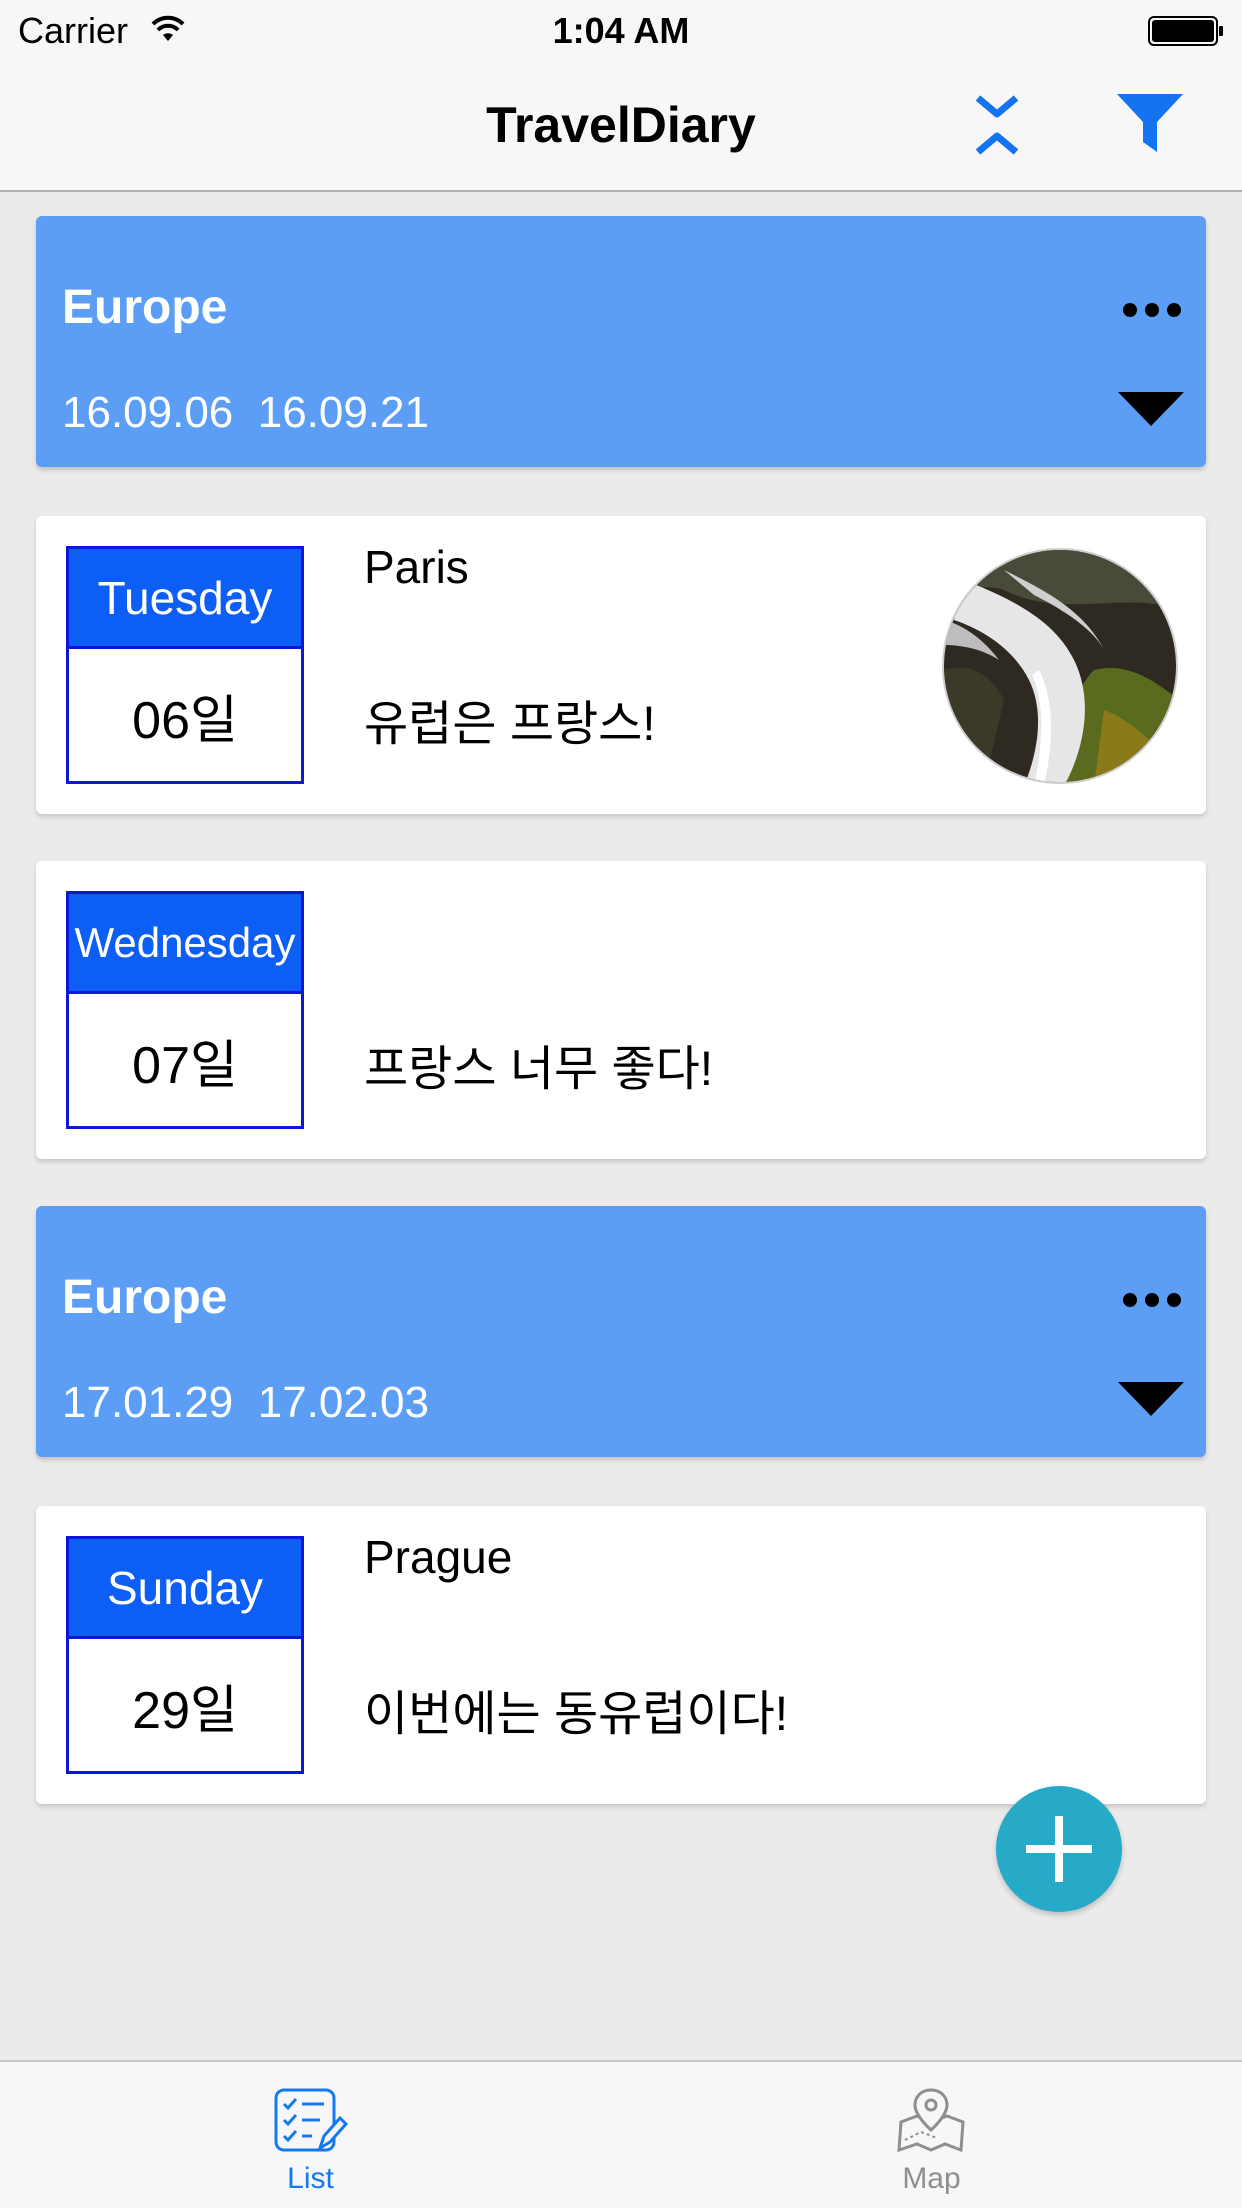  What do you see at coordinates (510, 724) in the screenshot?
I see `diary-note: 유럽은 프랑스!` at bounding box center [510, 724].